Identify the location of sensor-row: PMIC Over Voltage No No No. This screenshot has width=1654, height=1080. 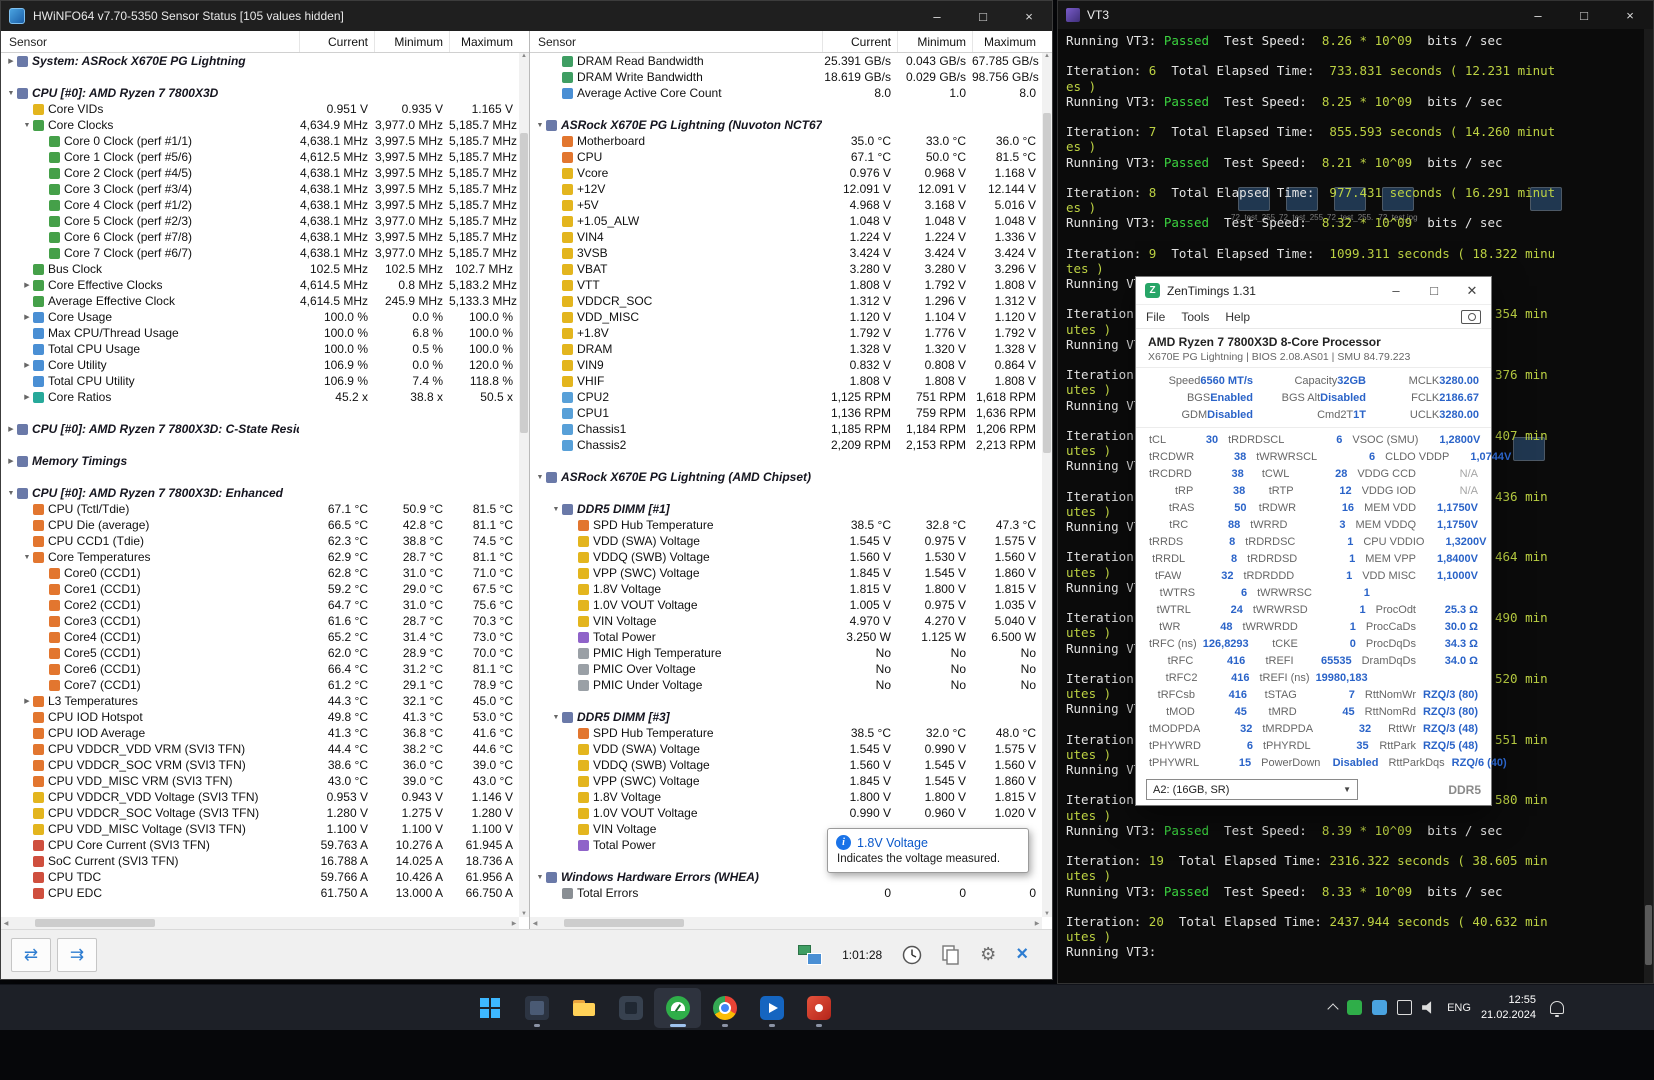
(786, 669).